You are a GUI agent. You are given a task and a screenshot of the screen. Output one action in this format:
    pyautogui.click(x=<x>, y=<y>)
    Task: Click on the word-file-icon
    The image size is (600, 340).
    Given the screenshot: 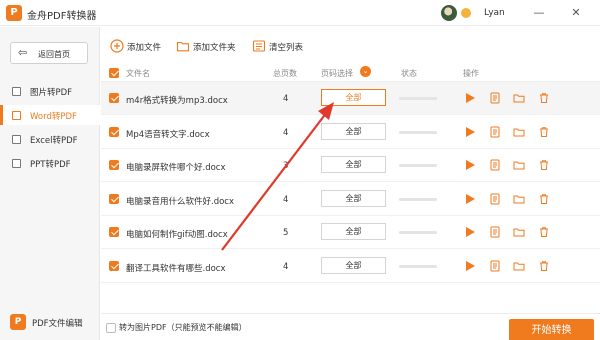 What is the action you would take?
    pyautogui.click(x=16, y=115)
    